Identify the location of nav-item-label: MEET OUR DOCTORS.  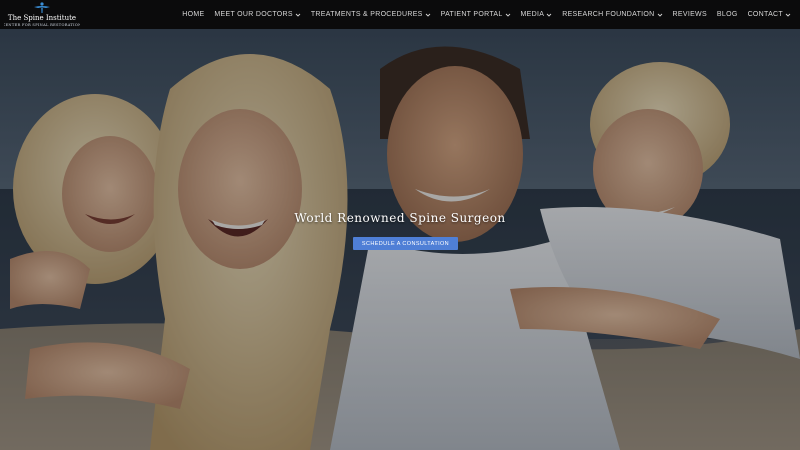
(253, 14).